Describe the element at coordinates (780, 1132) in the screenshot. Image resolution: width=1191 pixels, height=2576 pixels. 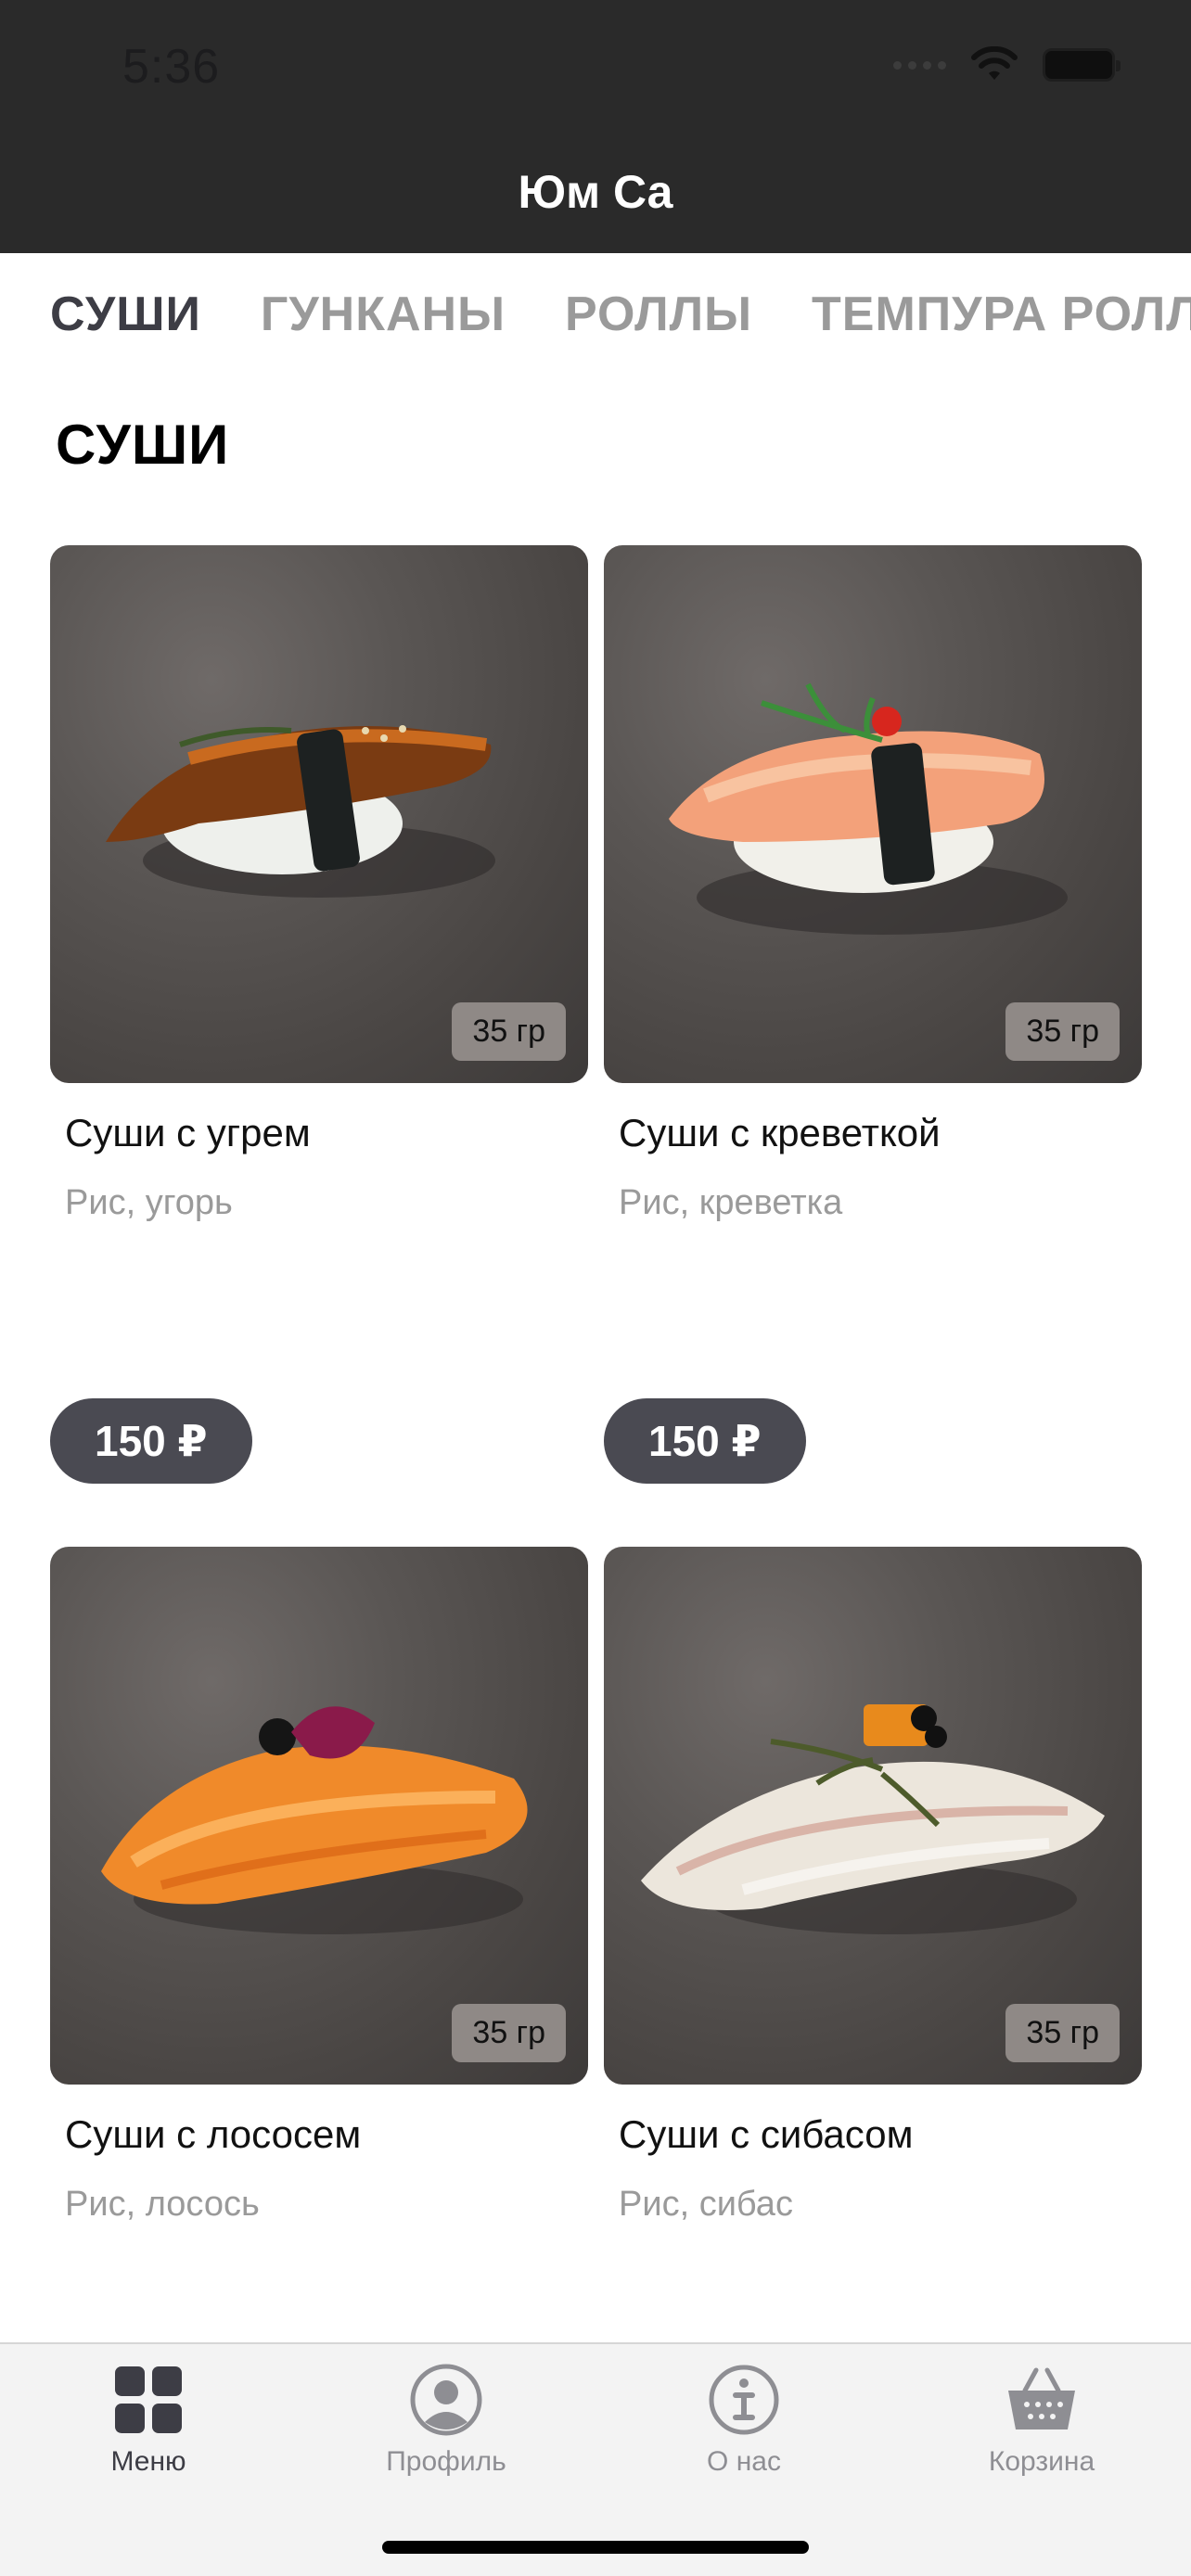
I see `product-name: Суши с креветкой` at that location.